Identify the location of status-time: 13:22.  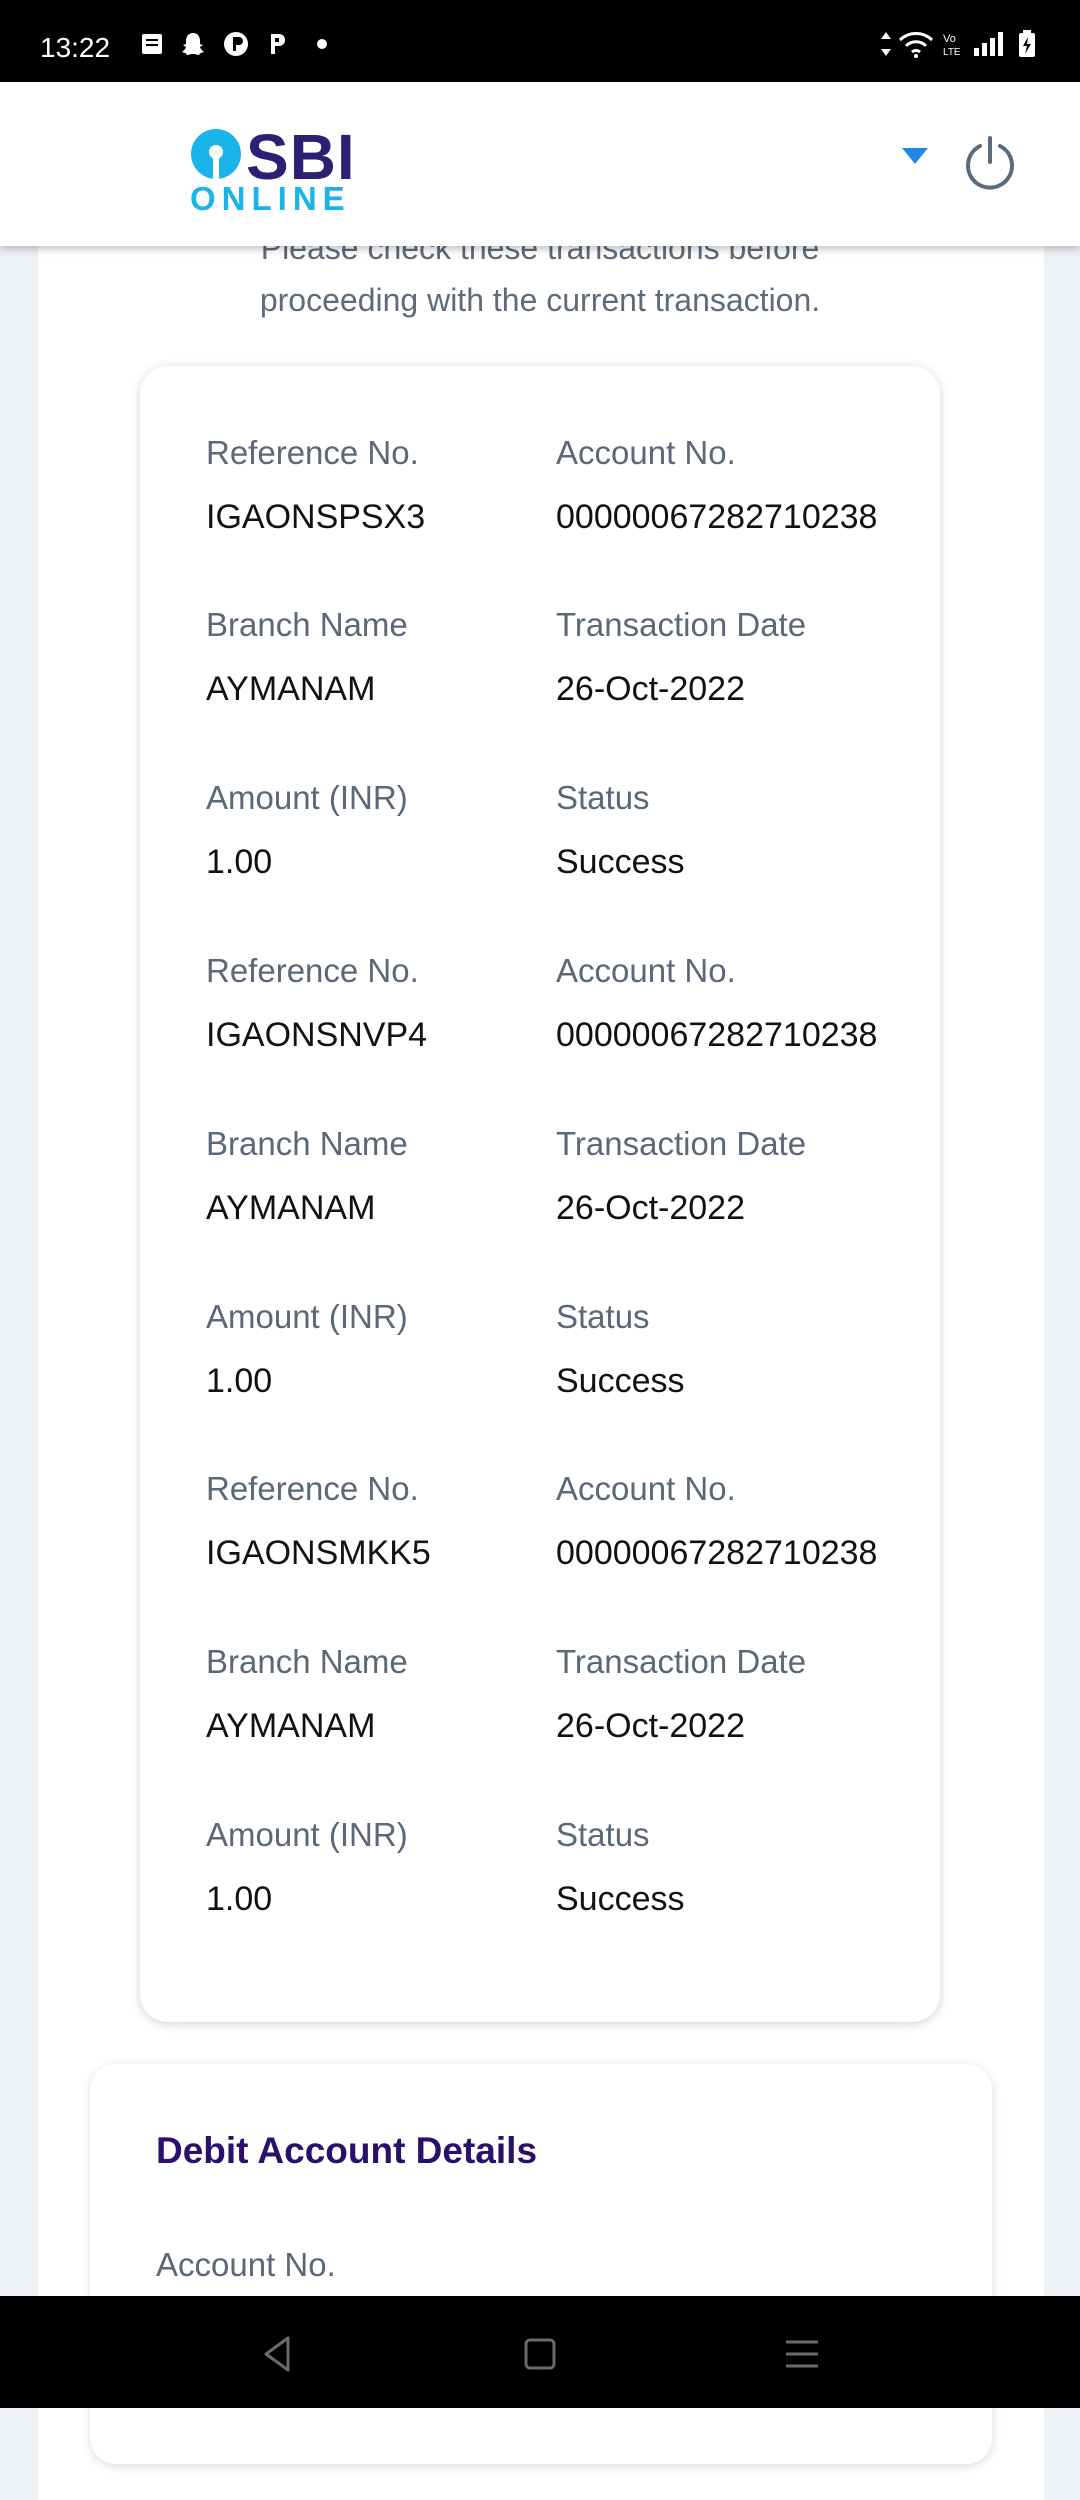
(75, 47).